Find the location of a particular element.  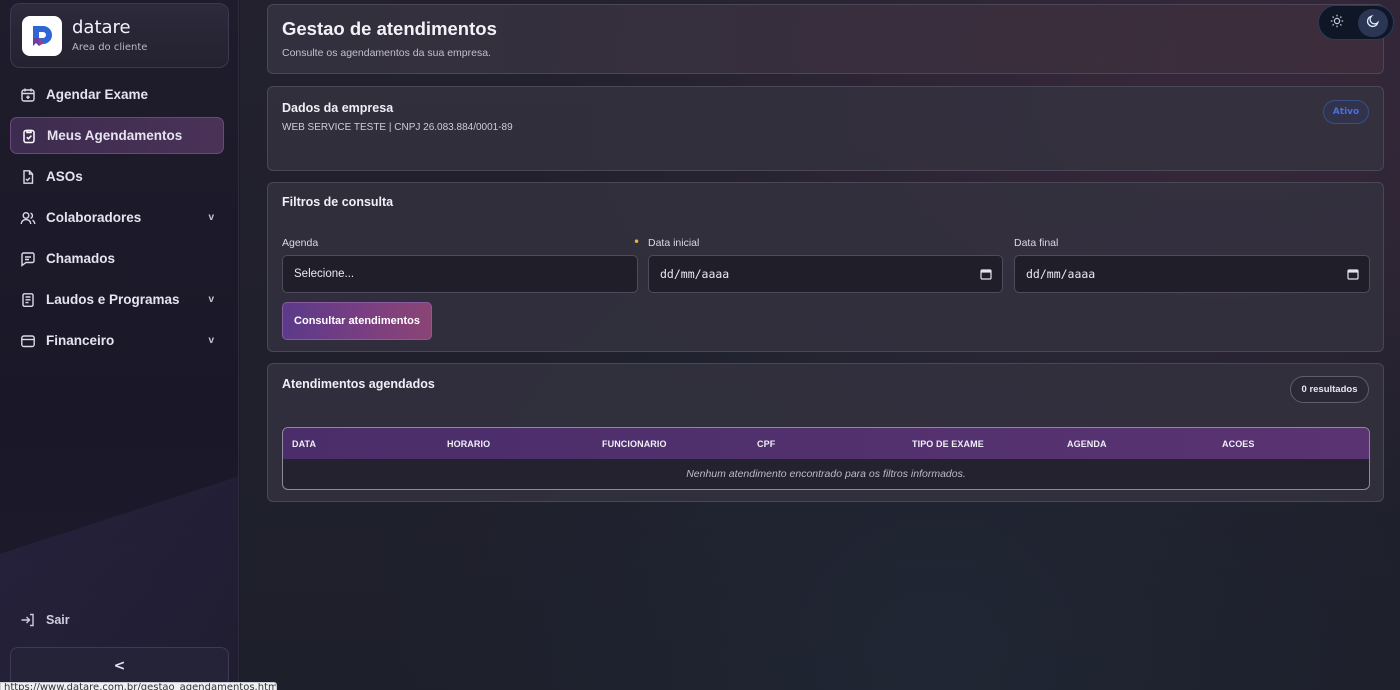

required-indicator: • is located at coordinates (637, 242).